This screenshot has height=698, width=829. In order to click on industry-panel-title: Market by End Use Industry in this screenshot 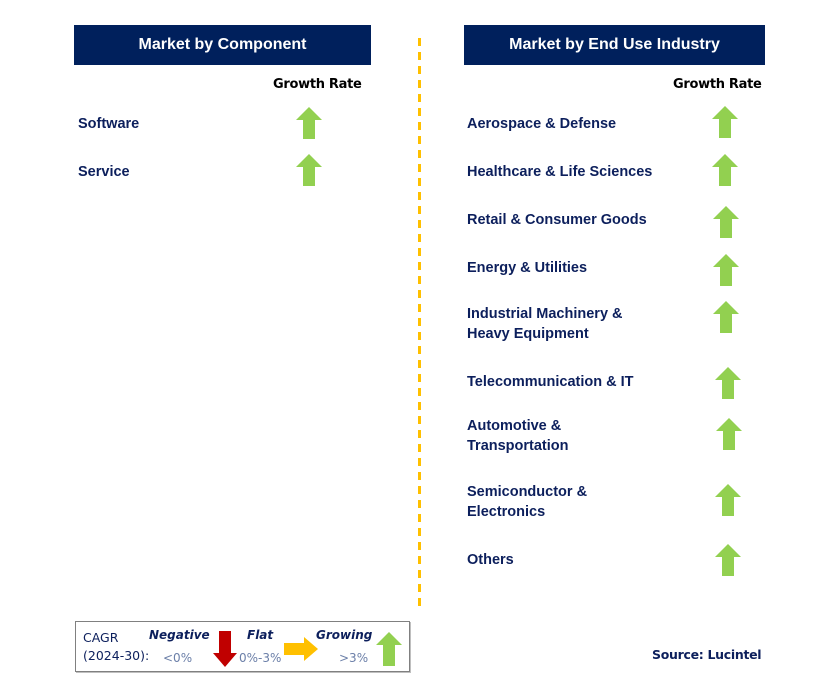, I will do `click(614, 44)`.